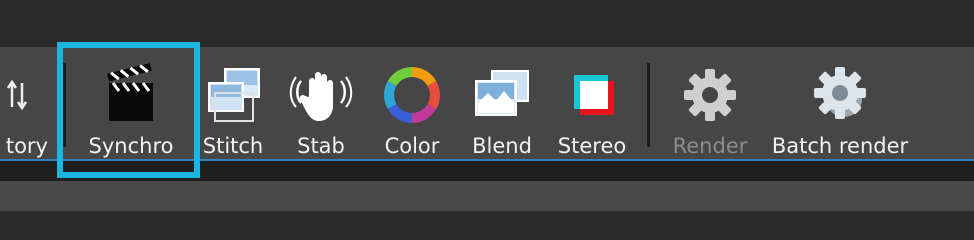 The image size is (974, 240). I want to click on history-sort-icon, so click(27, 95).